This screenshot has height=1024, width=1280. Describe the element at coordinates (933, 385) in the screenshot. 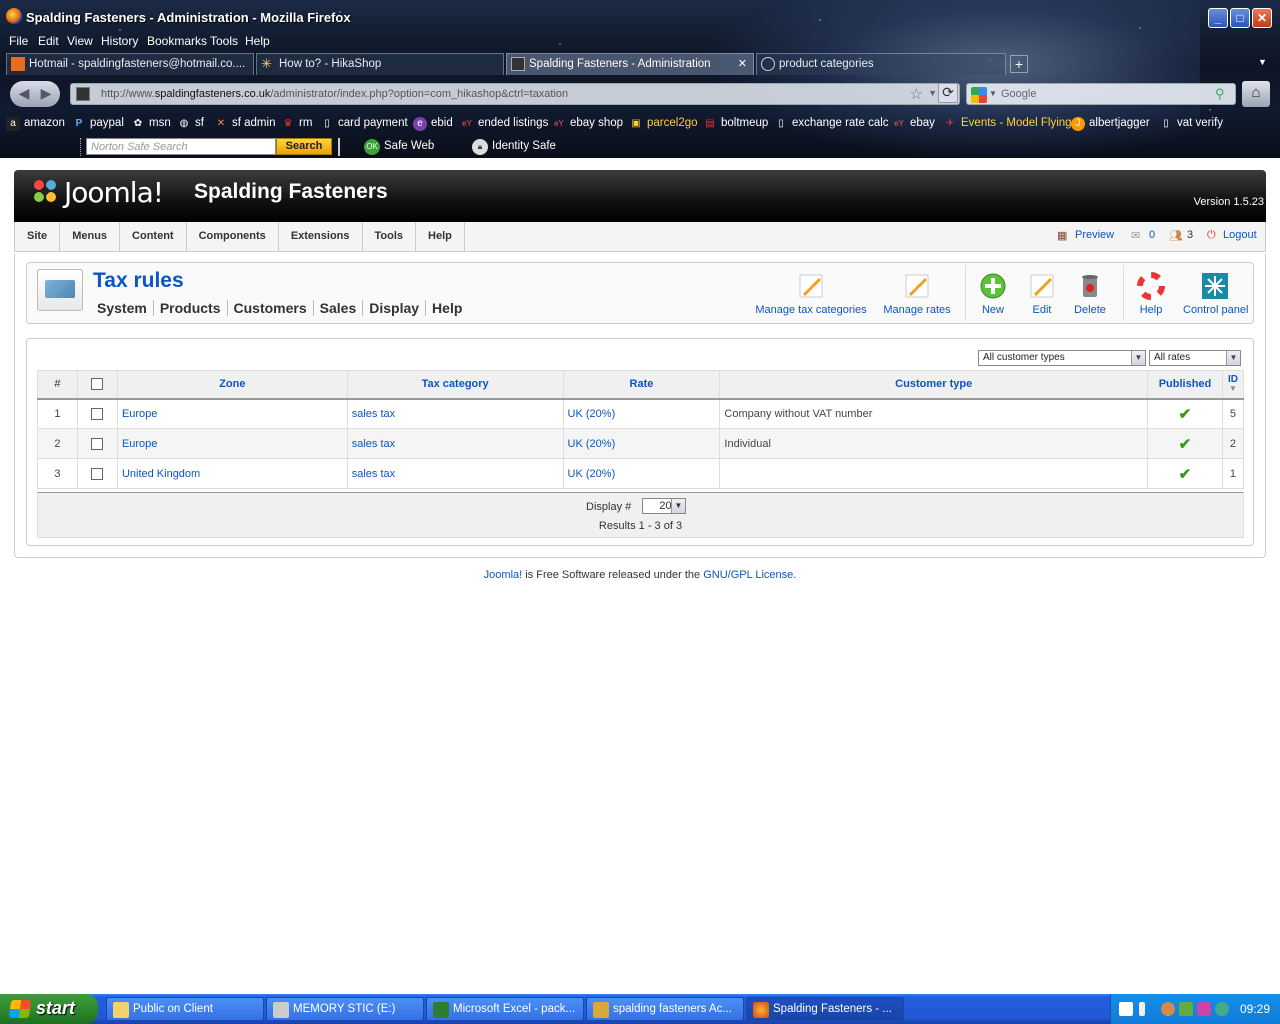

I see `col-customer-type: Customer type` at that location.